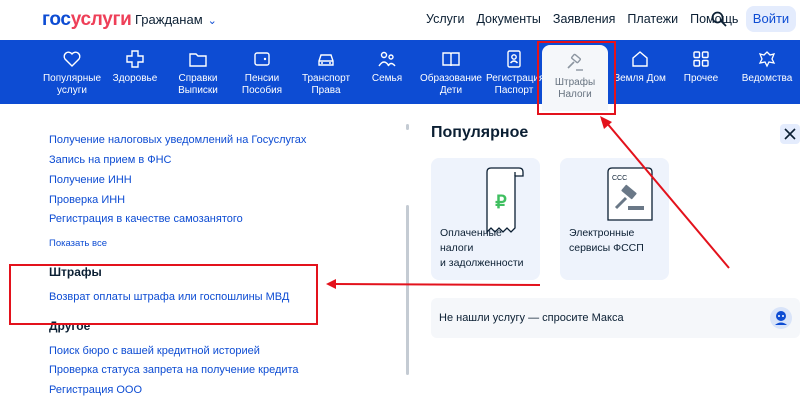  What do you see at coordinates (146, 219) in the screenshot?
I see `link-self-employed: Регистрация в качестве самозанятого` at bounding box center [146, 219].